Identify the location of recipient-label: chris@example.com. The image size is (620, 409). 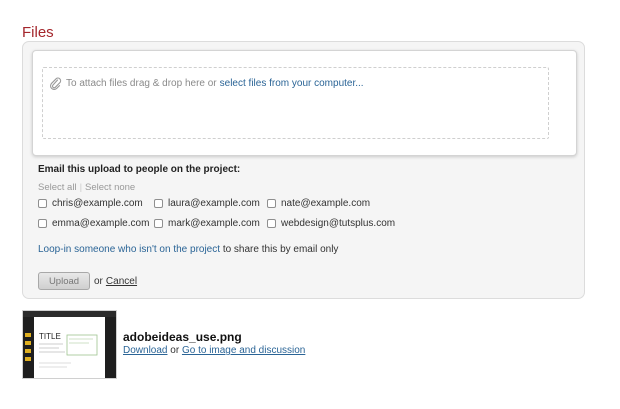
(97, 203).